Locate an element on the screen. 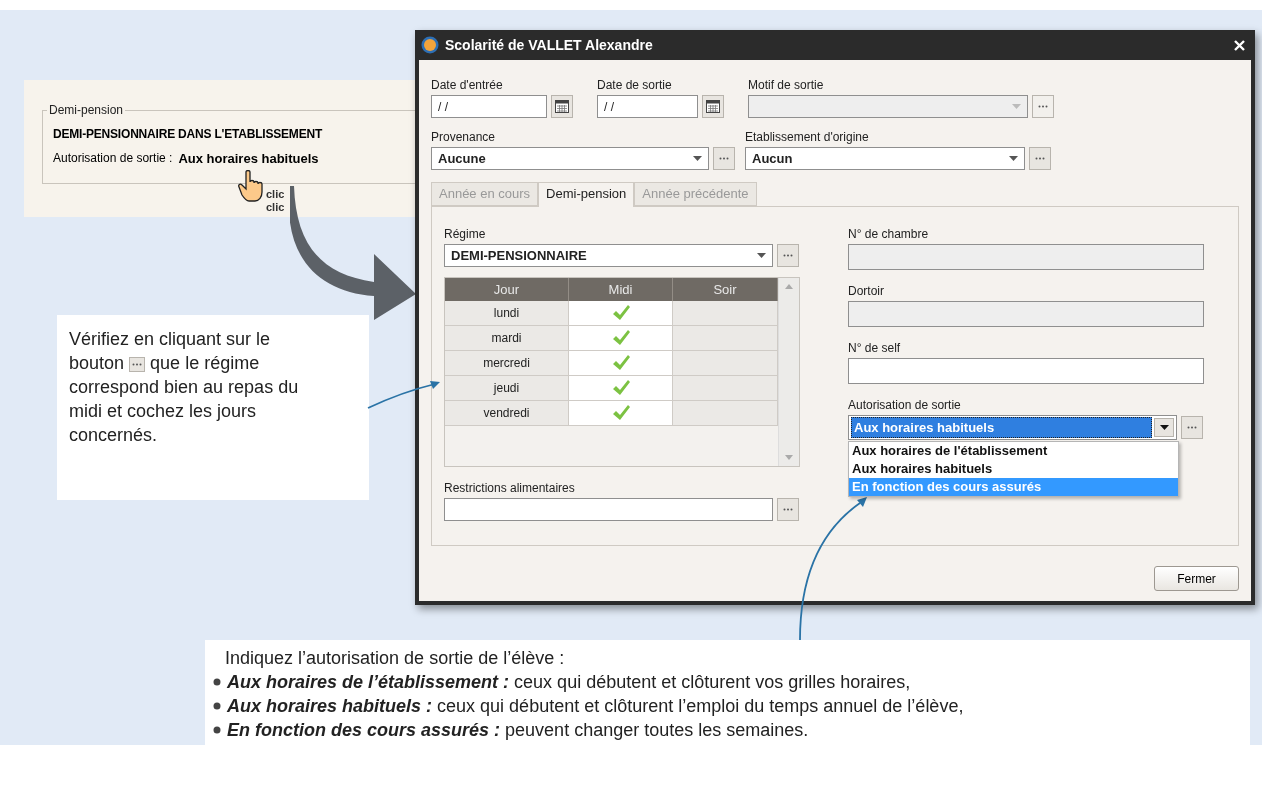  dropdown-field: Aucune is located at coordinates (570, 158).